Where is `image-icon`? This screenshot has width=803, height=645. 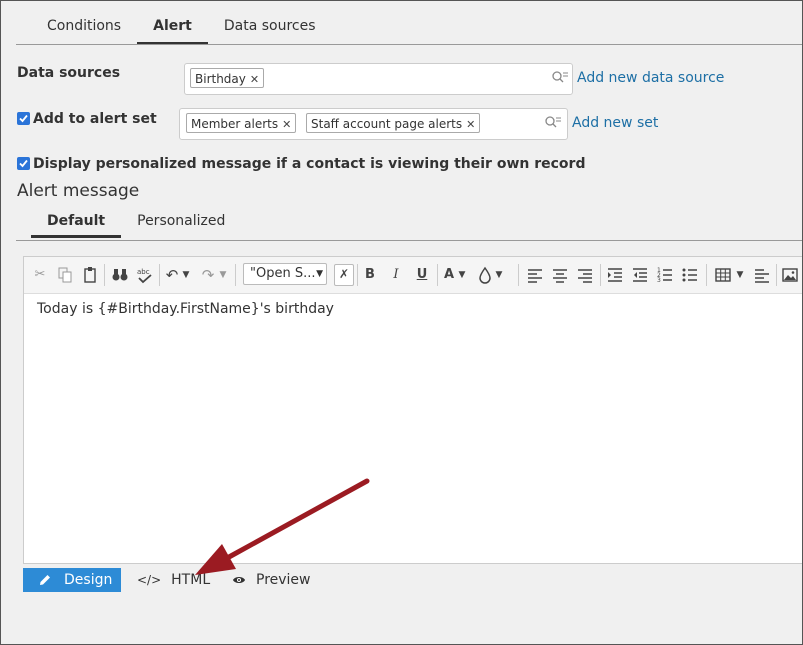
image-icon is located at coordinates (790, 275).